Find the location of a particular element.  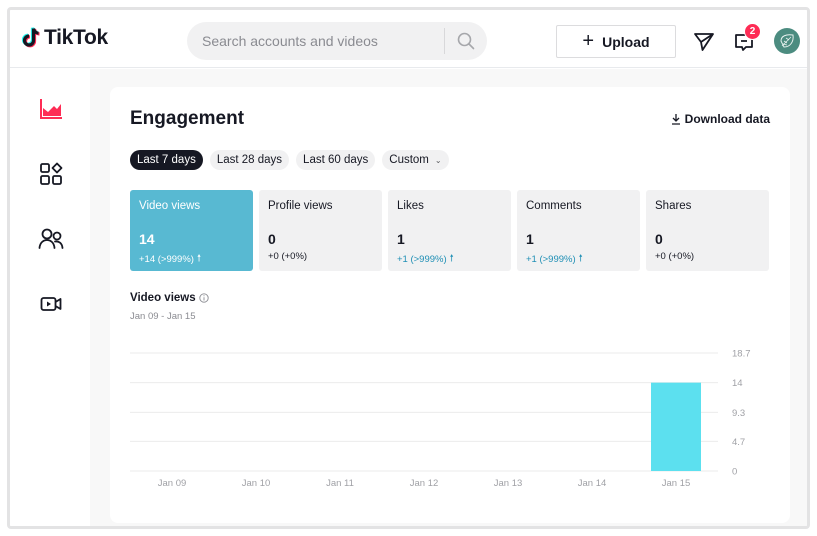

sidebar is located at coordinates (50, 297).